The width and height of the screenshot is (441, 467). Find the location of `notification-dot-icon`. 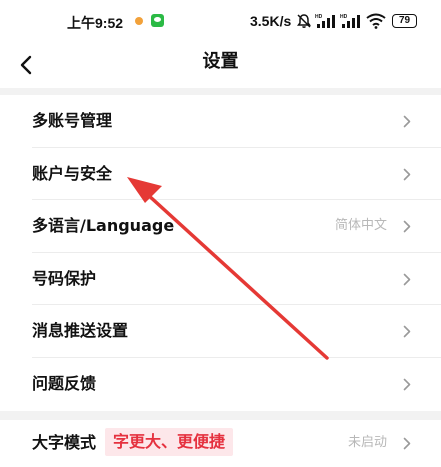

notification-dot-icon is located at coordinates (139, 21).